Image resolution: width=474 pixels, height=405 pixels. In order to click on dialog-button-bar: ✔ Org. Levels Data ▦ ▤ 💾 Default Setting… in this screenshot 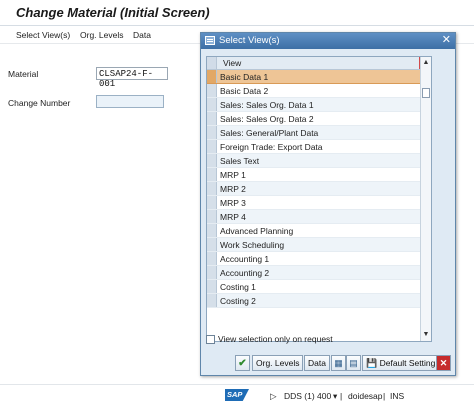, I will do `click(346, 363)`.